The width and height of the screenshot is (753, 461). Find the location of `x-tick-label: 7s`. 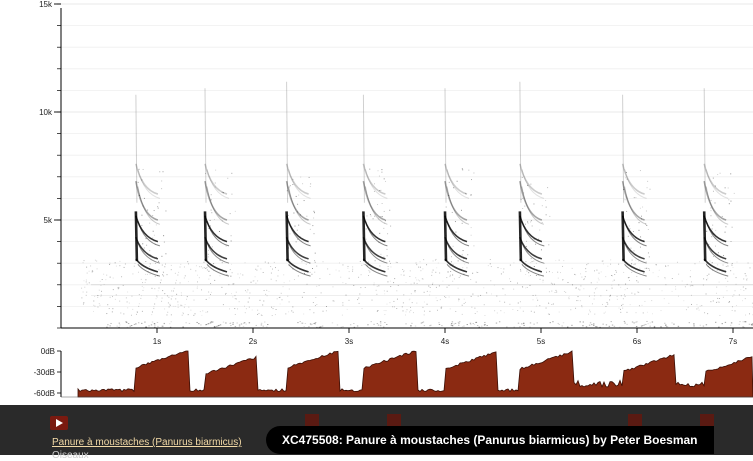

x-tick-label: 7s is located at coordinates (733, 341).